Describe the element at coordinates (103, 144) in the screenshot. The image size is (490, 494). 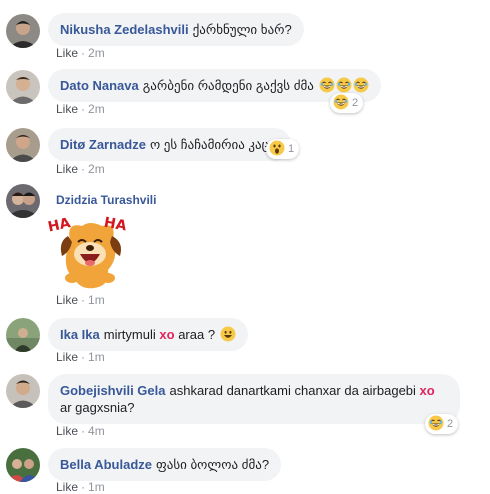
I see `comment-author: Ditø Zarnadze` at that location.